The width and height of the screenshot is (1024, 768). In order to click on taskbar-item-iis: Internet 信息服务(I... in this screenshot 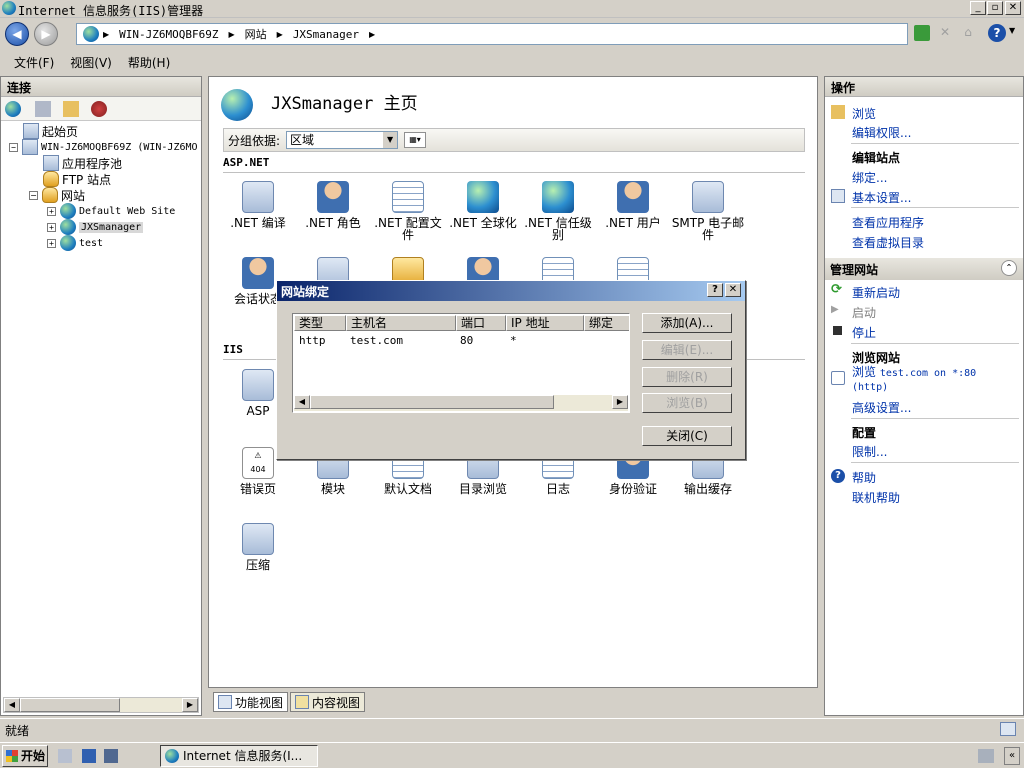, I will do `click(239, 756)`.